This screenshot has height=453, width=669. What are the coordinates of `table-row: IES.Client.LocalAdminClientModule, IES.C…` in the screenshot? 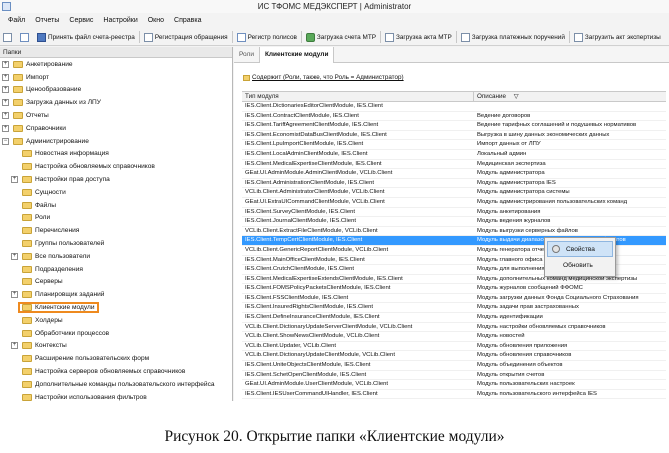 It's located at (454, 155).